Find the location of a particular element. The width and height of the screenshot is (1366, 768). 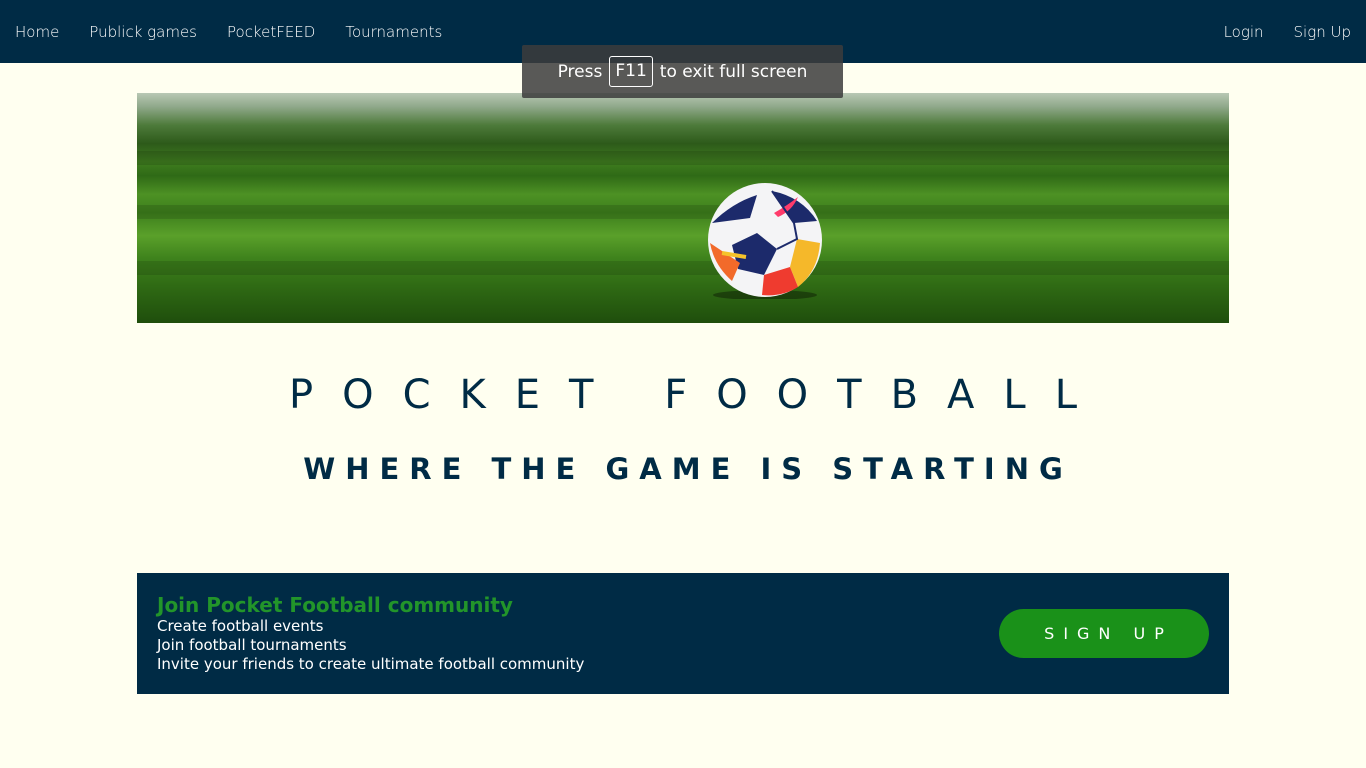

nav-tournaments-link: Tournaments is located at coordinates (393, 32).